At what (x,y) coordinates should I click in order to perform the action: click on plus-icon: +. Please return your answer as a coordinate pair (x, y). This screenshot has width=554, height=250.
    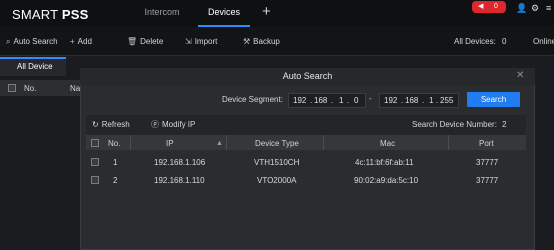
    Looking at the image, I should click on (72, 41).